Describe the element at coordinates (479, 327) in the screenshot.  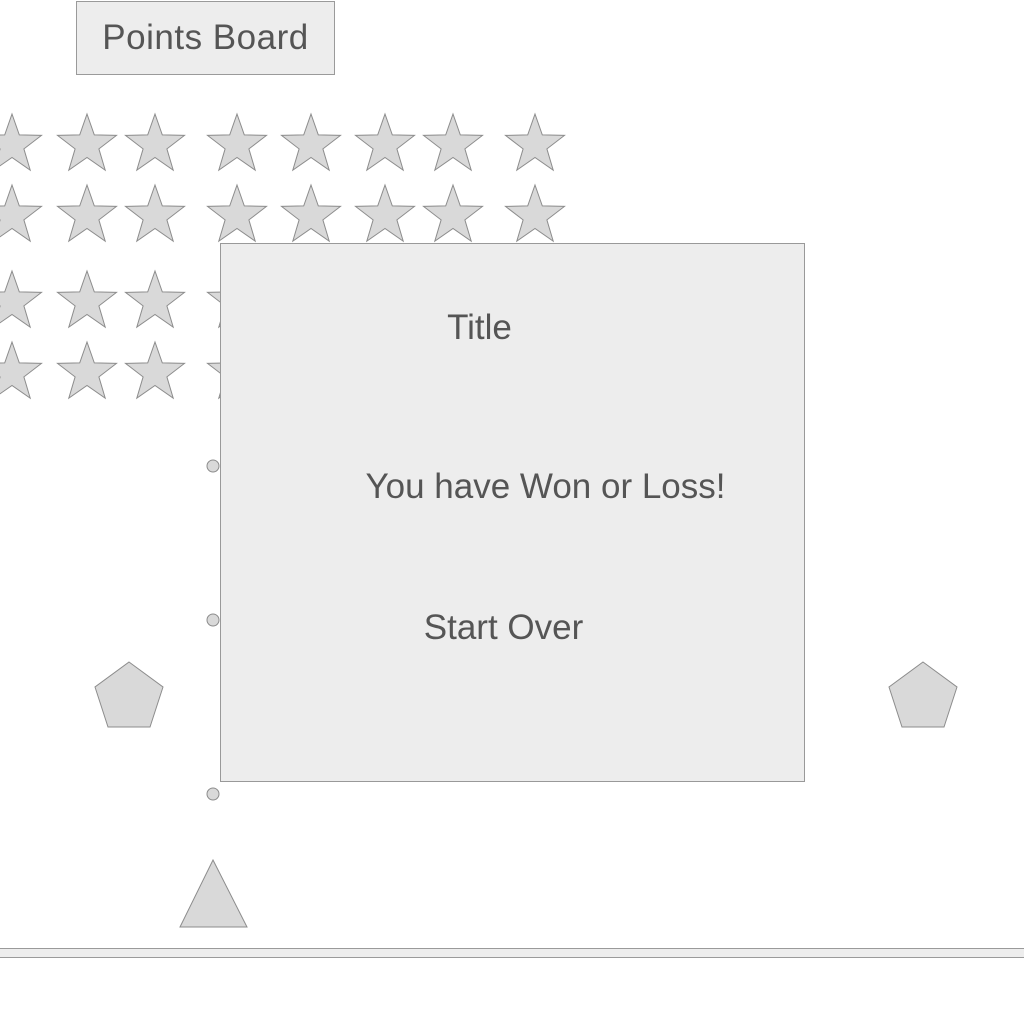
I see `dialog-title: Title` at that location.